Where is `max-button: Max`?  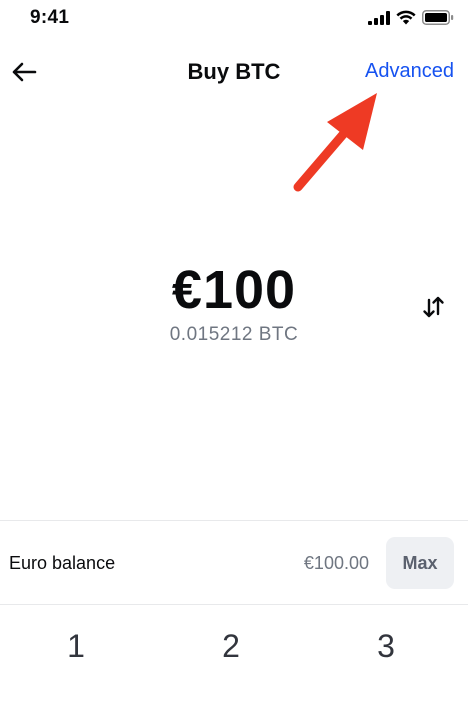 max-button: Max is located at coordinates (420, 563).